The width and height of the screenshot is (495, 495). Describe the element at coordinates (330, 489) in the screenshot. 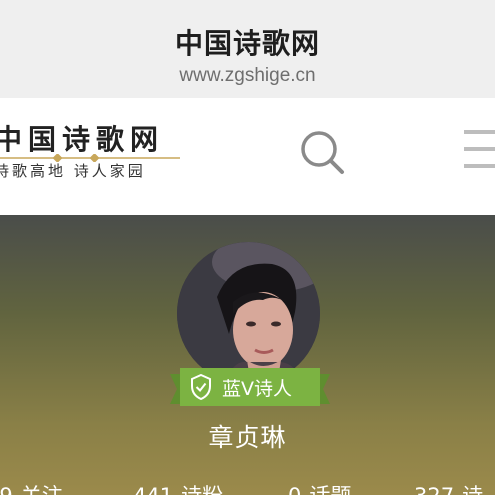

I see `stat-topics-label: 话题` at that location.